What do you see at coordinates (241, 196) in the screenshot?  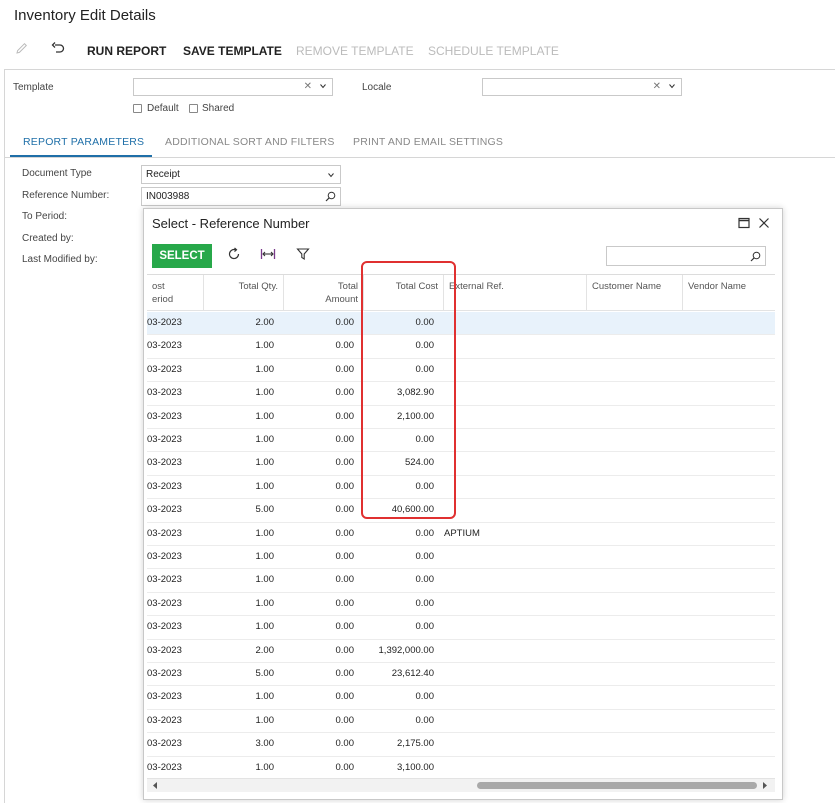 I see `reference-number-input: IN003988` at bounding box center [241, 196].